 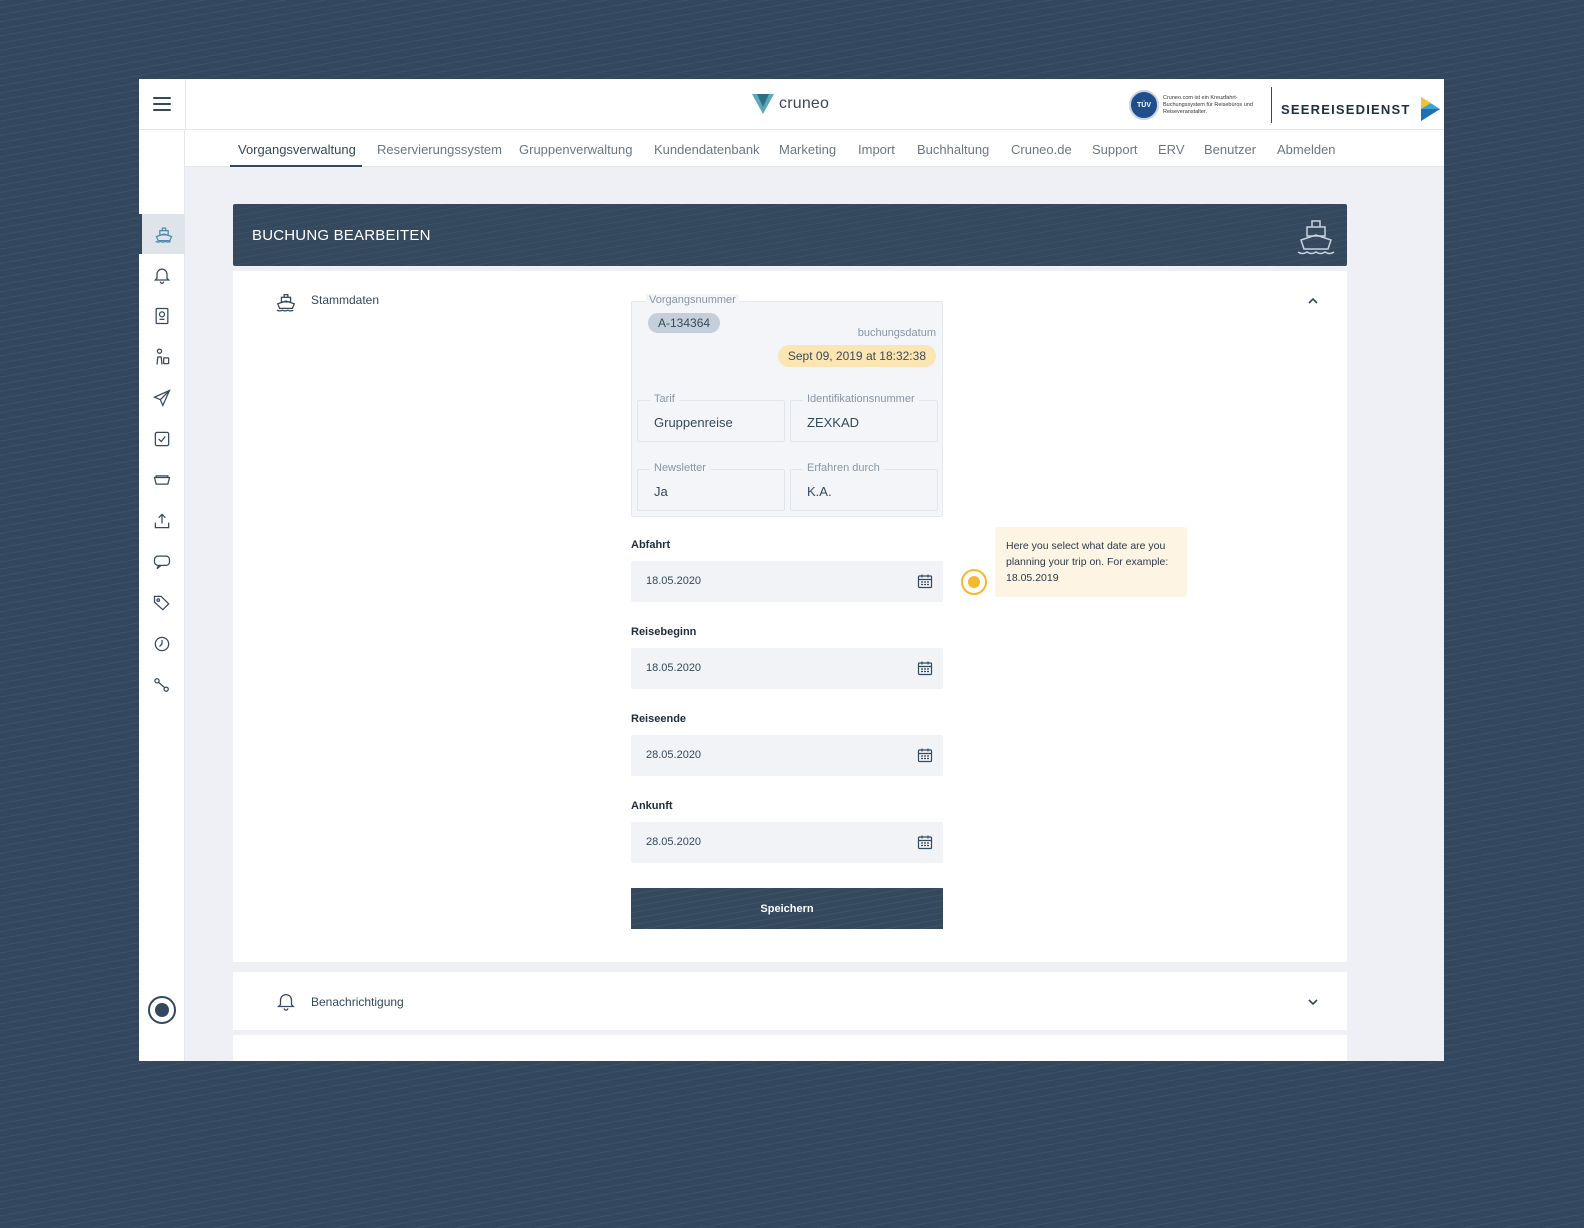 What do you see at coordinates (790, 1001) in the screenshot?
I see `benachrichtigung-card: Benachrichtigung` at bounding box center [790, 1001].